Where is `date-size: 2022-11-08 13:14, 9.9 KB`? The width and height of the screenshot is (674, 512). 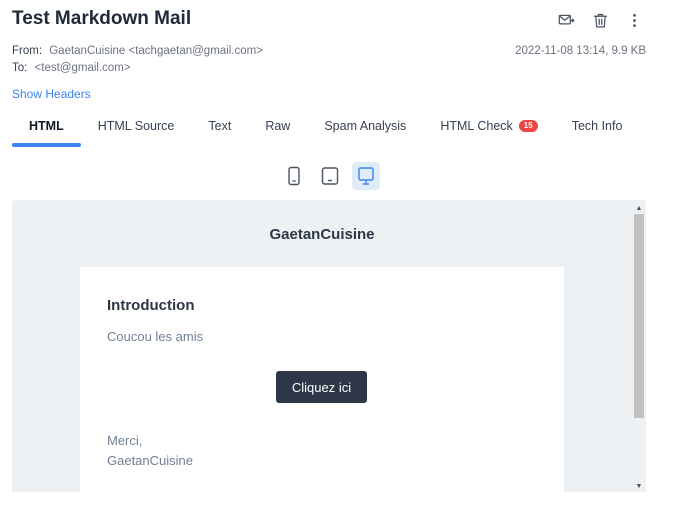
date-size: 2022-11-08 13:14, 9.9 KB is located at coordinates (580, 51).